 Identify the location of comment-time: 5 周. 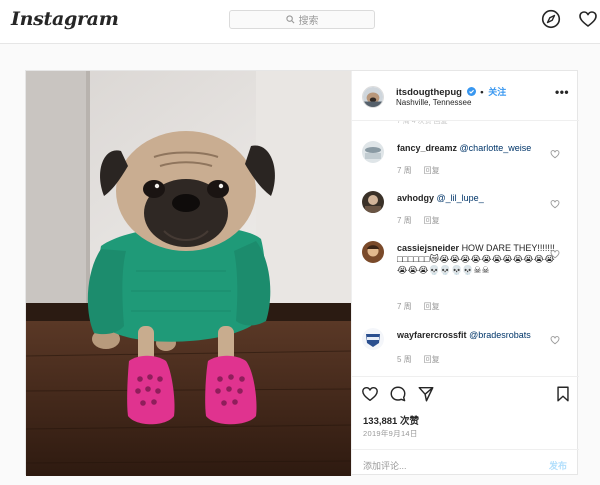
(404, 359).